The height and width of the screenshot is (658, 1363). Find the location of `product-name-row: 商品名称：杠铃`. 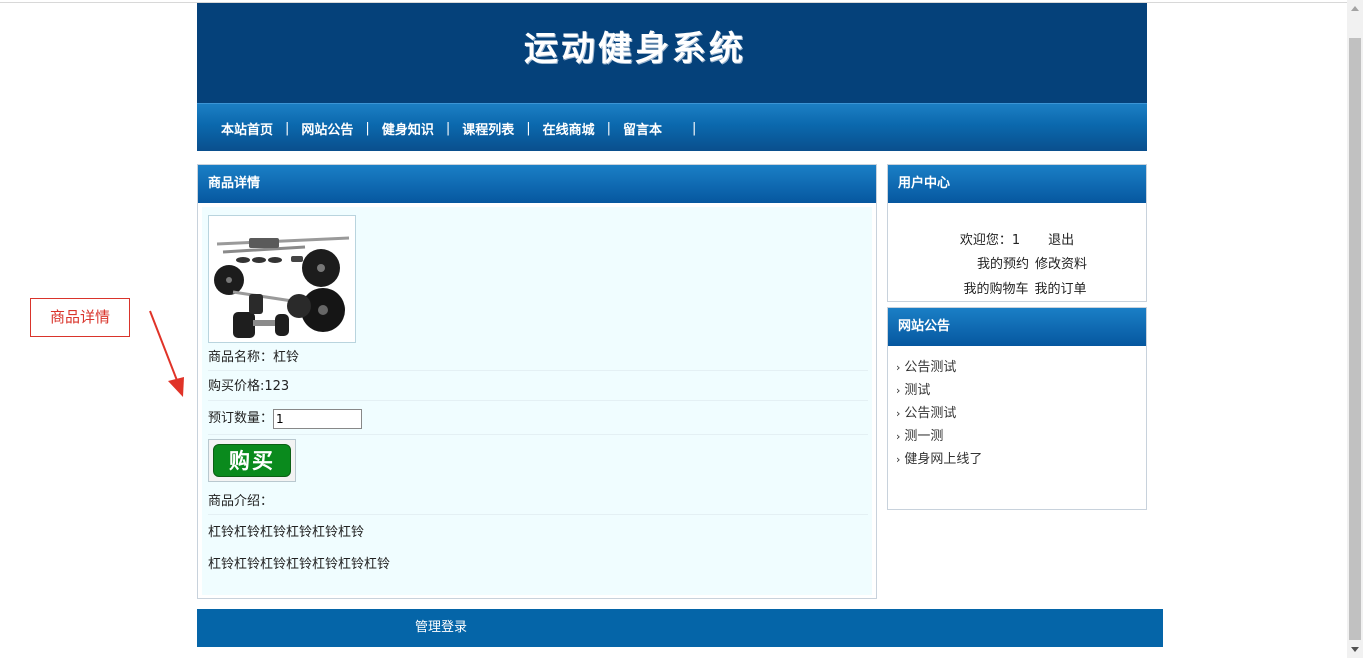

product-name-row: 商品名称：杠铃 is located at coordinates (538, 358).